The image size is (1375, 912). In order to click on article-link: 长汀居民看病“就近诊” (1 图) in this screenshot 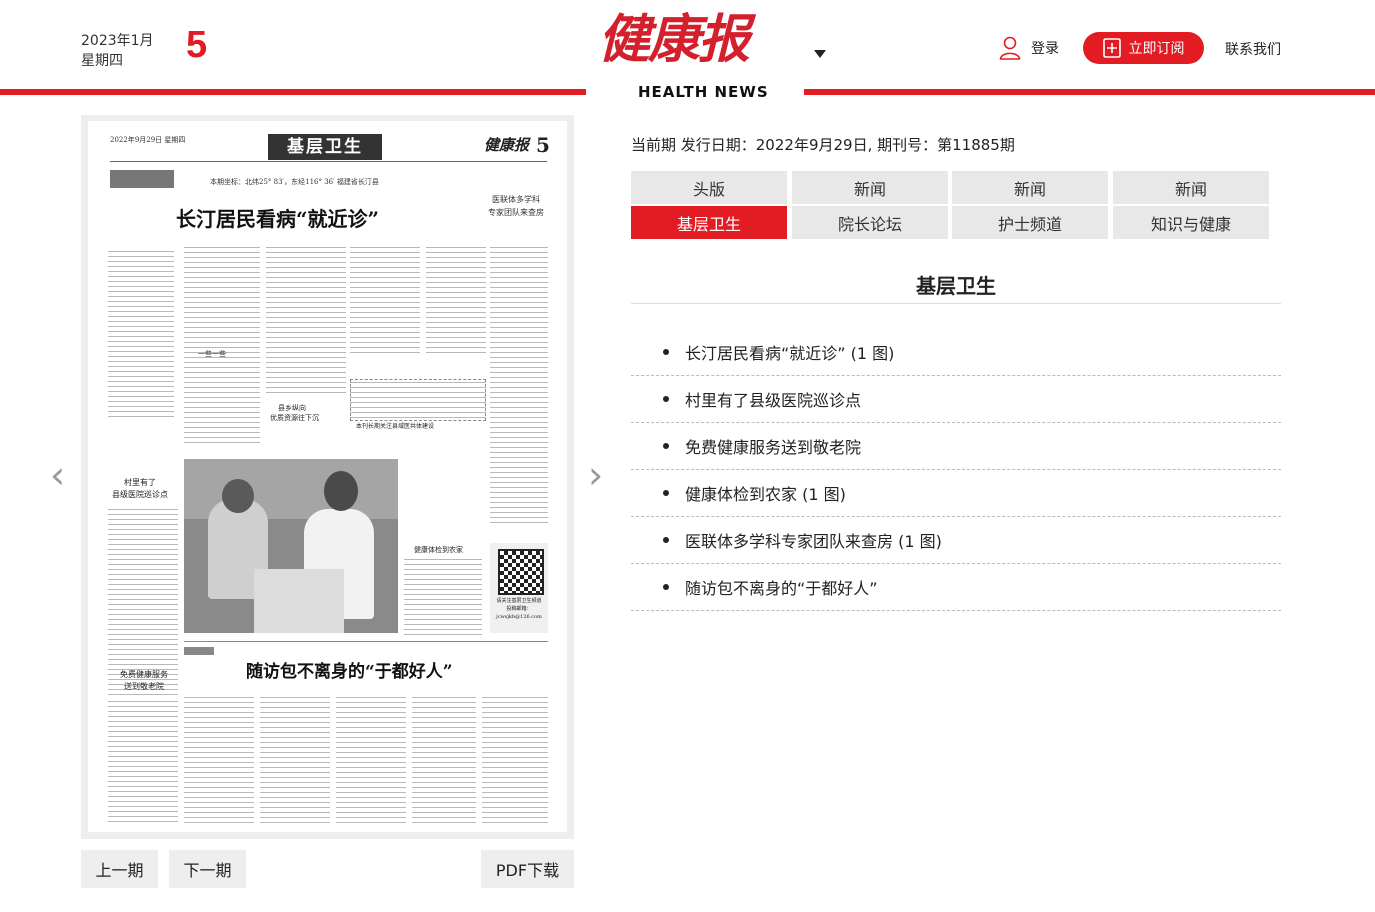, I will do `click(956, 352)`.